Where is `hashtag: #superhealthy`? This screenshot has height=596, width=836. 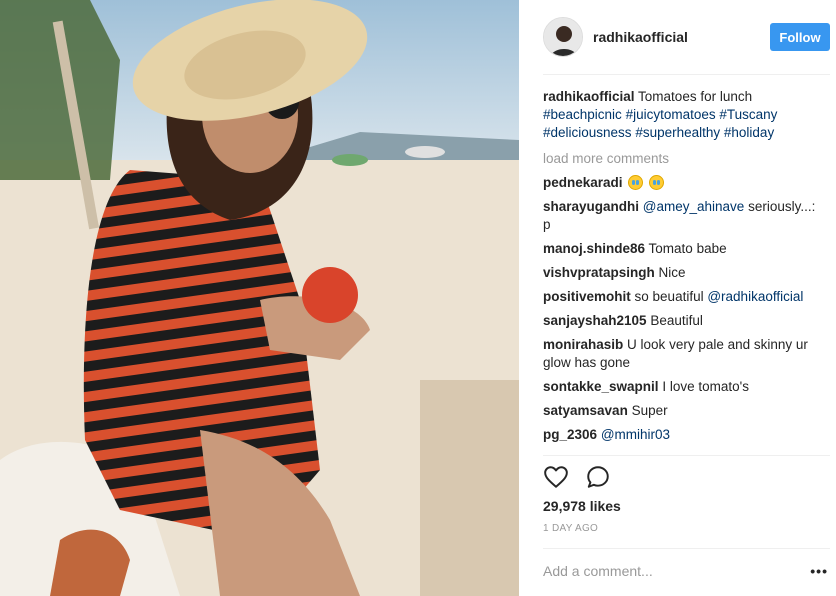 hashtag: #superhealthy is located at coordinates (677, 132).